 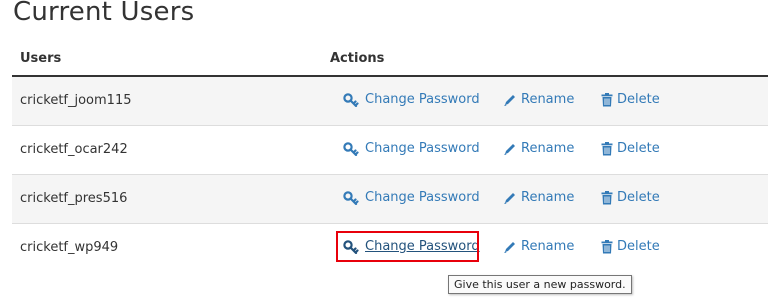 What do you see at coordinates (540, 284) in the screenshot?
I see `tooltip: Give this user a new password.` at bounding box center [540, 284].